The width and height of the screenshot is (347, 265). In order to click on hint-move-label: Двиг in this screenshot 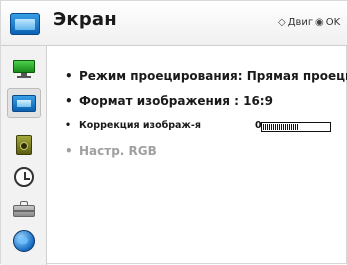, I will do `click(300, 22)`.